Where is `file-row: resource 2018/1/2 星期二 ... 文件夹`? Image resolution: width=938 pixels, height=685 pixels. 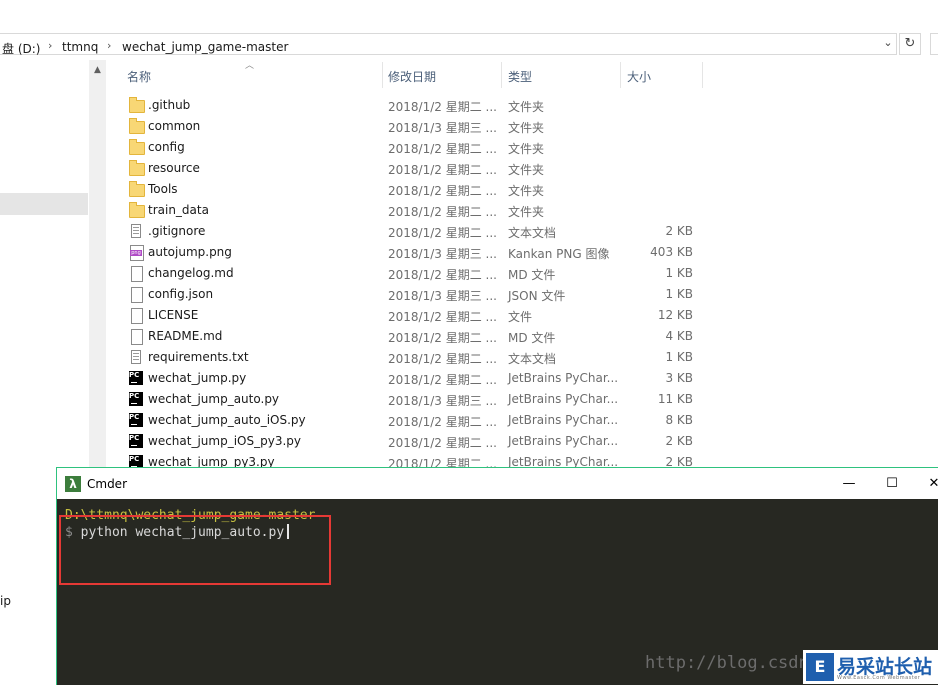 file-row: resource 2018/1/2 星期二 ... 文件夹 is located at coordinates (407, 168).